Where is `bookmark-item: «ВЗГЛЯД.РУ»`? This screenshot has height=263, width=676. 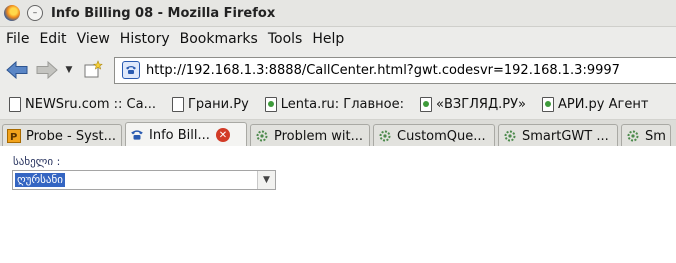
bookmark-item: «ВЗГЛЯД.РУ» is located at coordinates (473, 104).